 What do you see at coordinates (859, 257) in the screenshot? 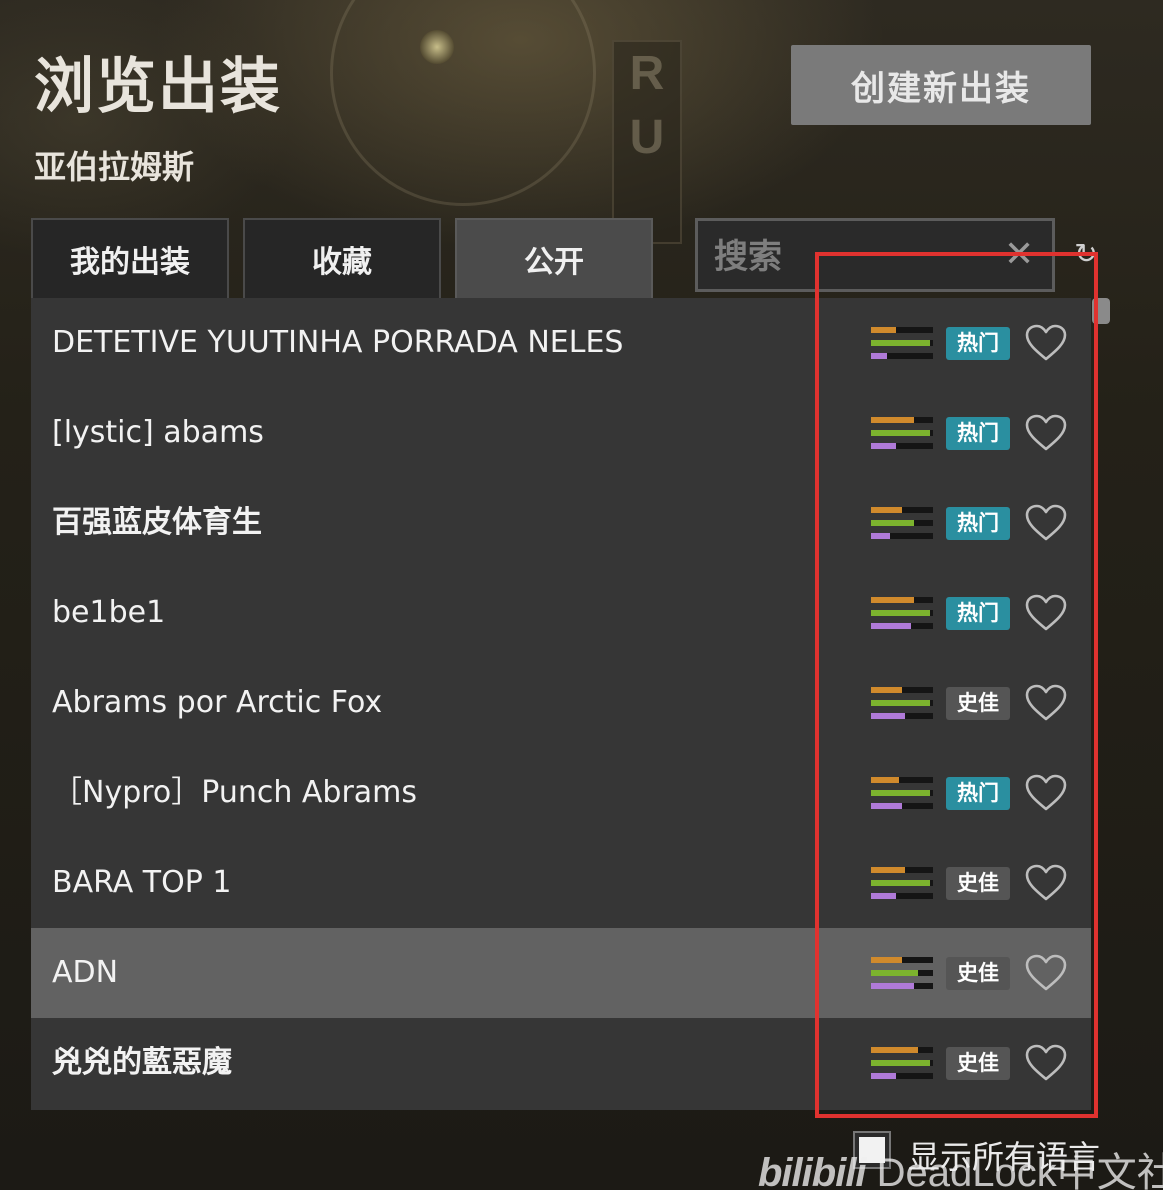
I see `search-input` at bounding box center [859, 257].